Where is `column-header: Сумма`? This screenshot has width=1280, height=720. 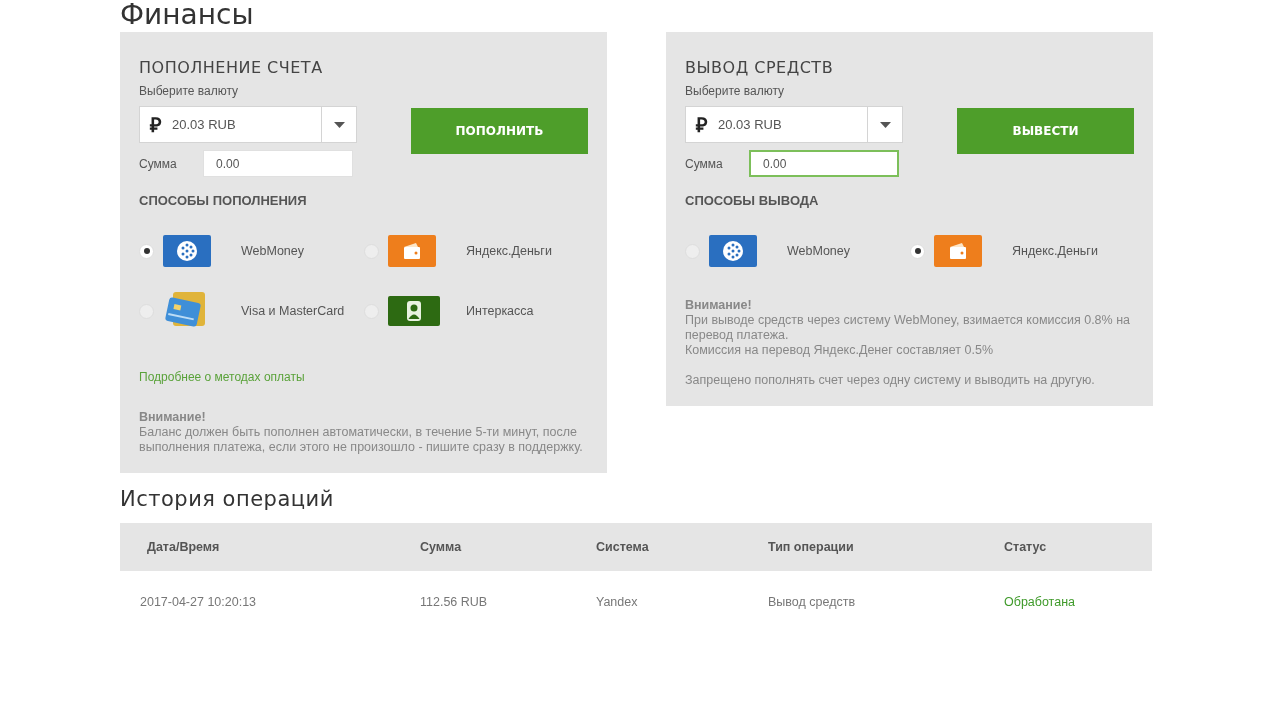
column-header: Сумма is located at coordinates (441, 547).